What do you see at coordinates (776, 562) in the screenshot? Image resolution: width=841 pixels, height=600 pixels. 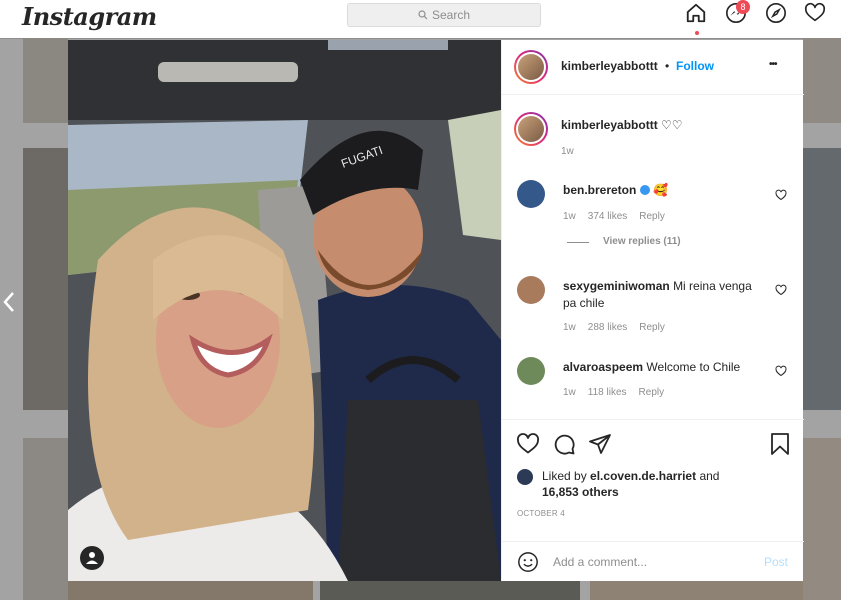 I see `post-comment-button: Post` at bounding box center [776, 562].